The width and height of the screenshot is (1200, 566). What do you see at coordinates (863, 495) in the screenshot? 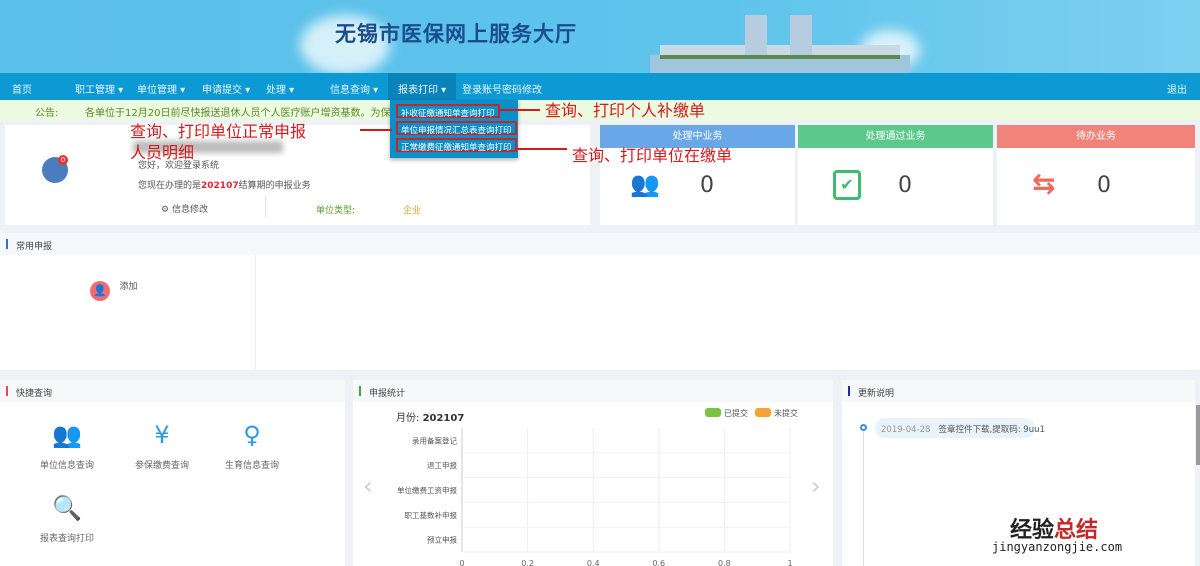
I see `timeline-line` at bounding box center [863, 495].